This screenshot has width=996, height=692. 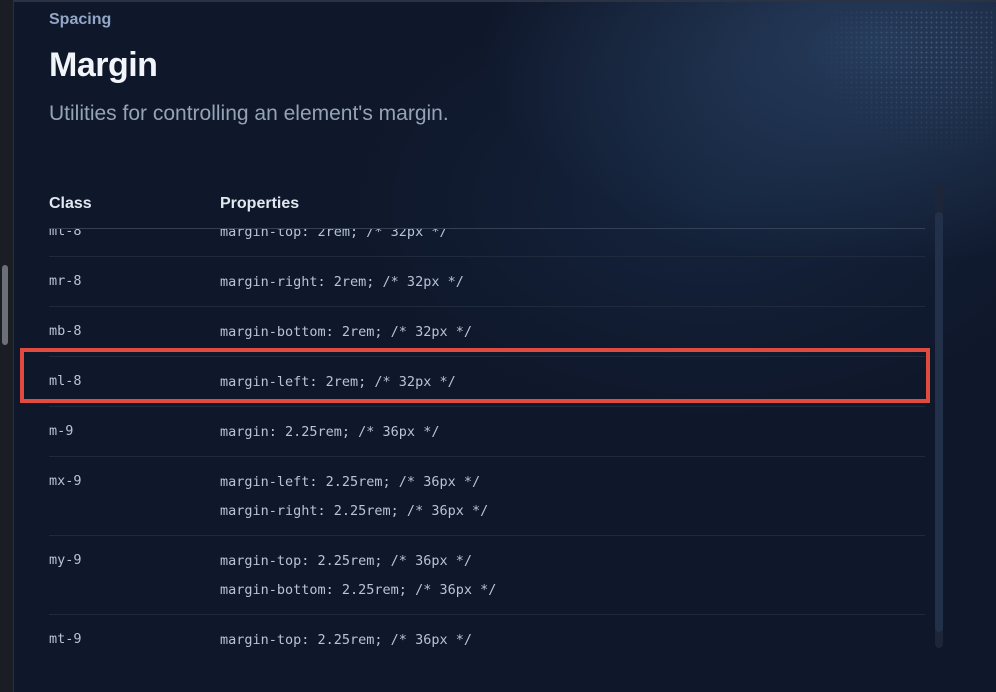 I want to click on section-eyebrow: Spacing, so click(x=80, y=19).